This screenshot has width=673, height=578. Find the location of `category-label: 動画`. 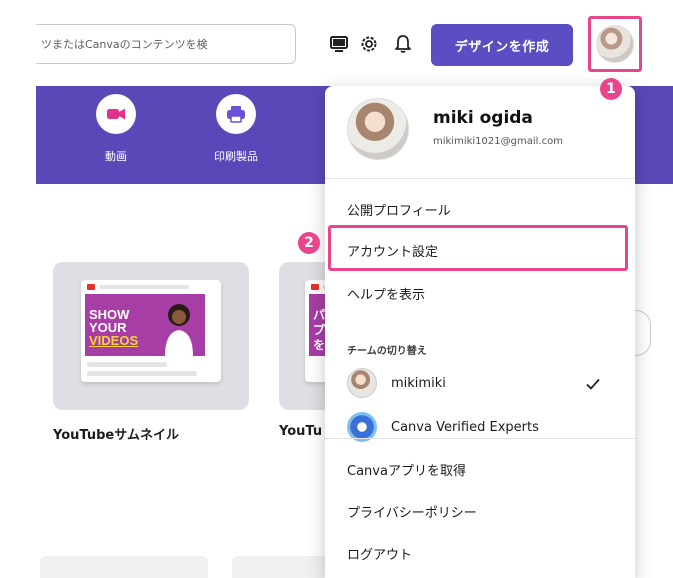

category-label: 動画 is located at coordinates (116, 156).